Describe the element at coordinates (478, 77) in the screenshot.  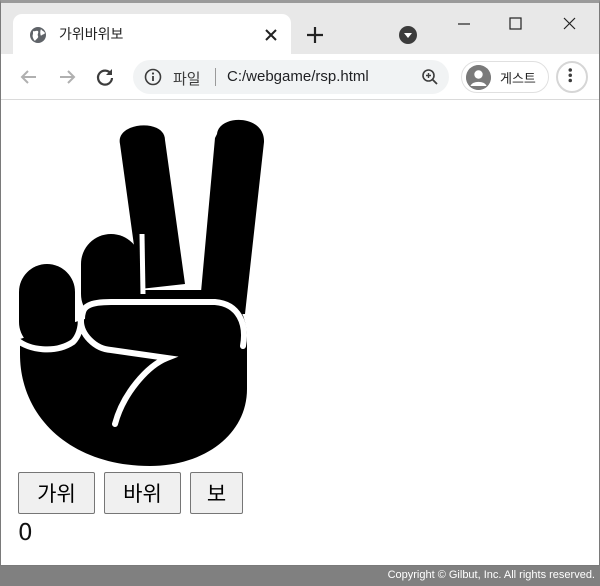
I see `person-icon` at that location.